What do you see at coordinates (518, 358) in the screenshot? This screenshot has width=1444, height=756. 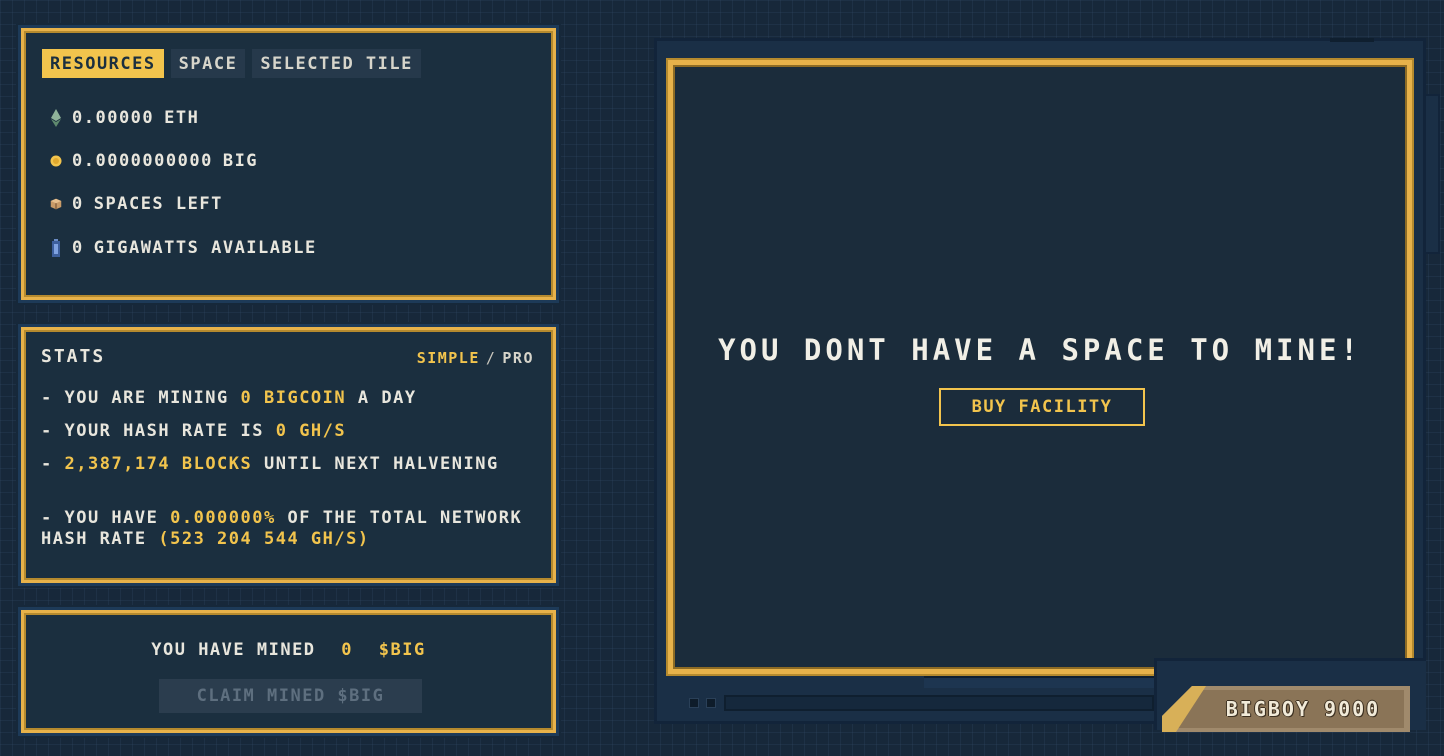 I see `mode-pro: PRO` at bounding box center [518, 358].